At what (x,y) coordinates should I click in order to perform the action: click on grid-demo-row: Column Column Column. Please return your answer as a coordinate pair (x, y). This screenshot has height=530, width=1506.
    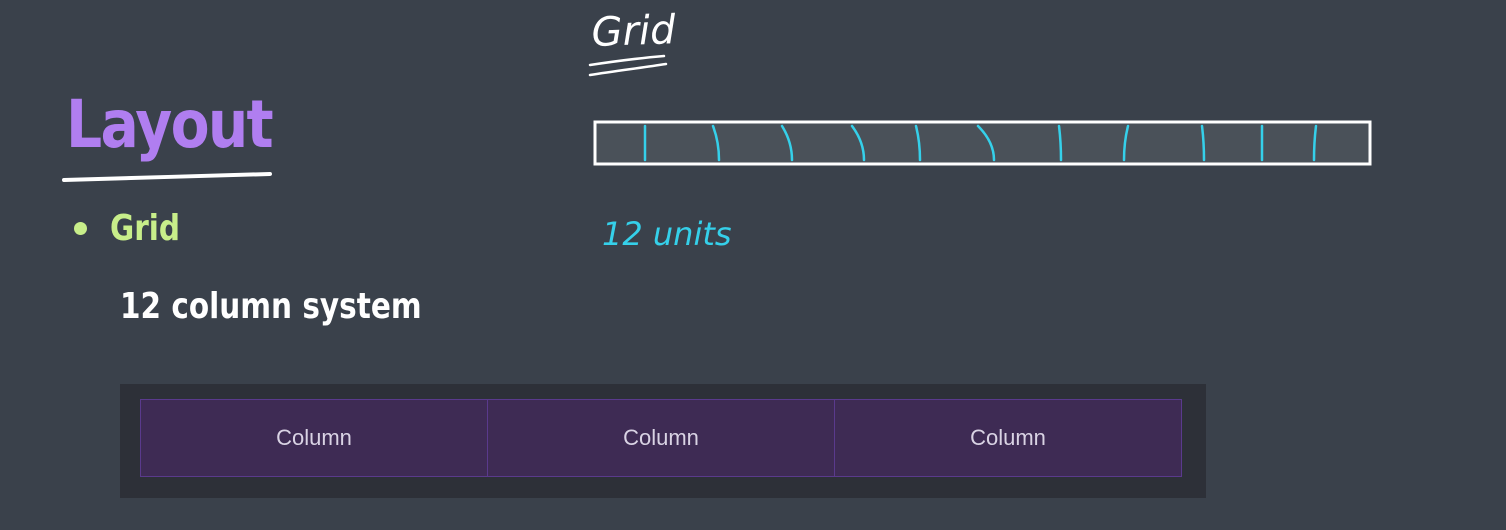
    Looking at the image, I should click on (661, 438).